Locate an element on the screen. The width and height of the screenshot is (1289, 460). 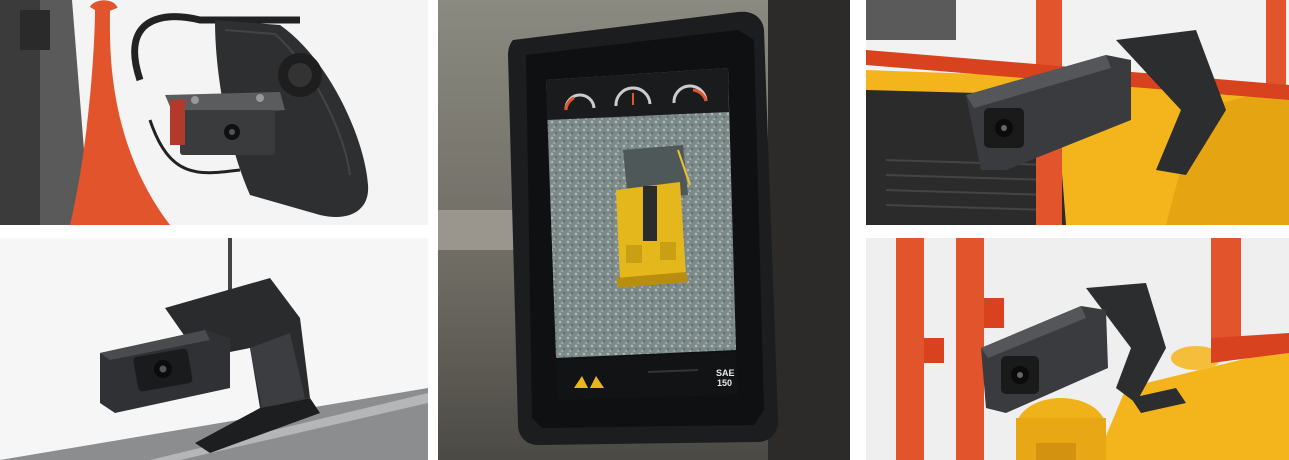
sae-label: SAE is located at coordinates (725, 373).